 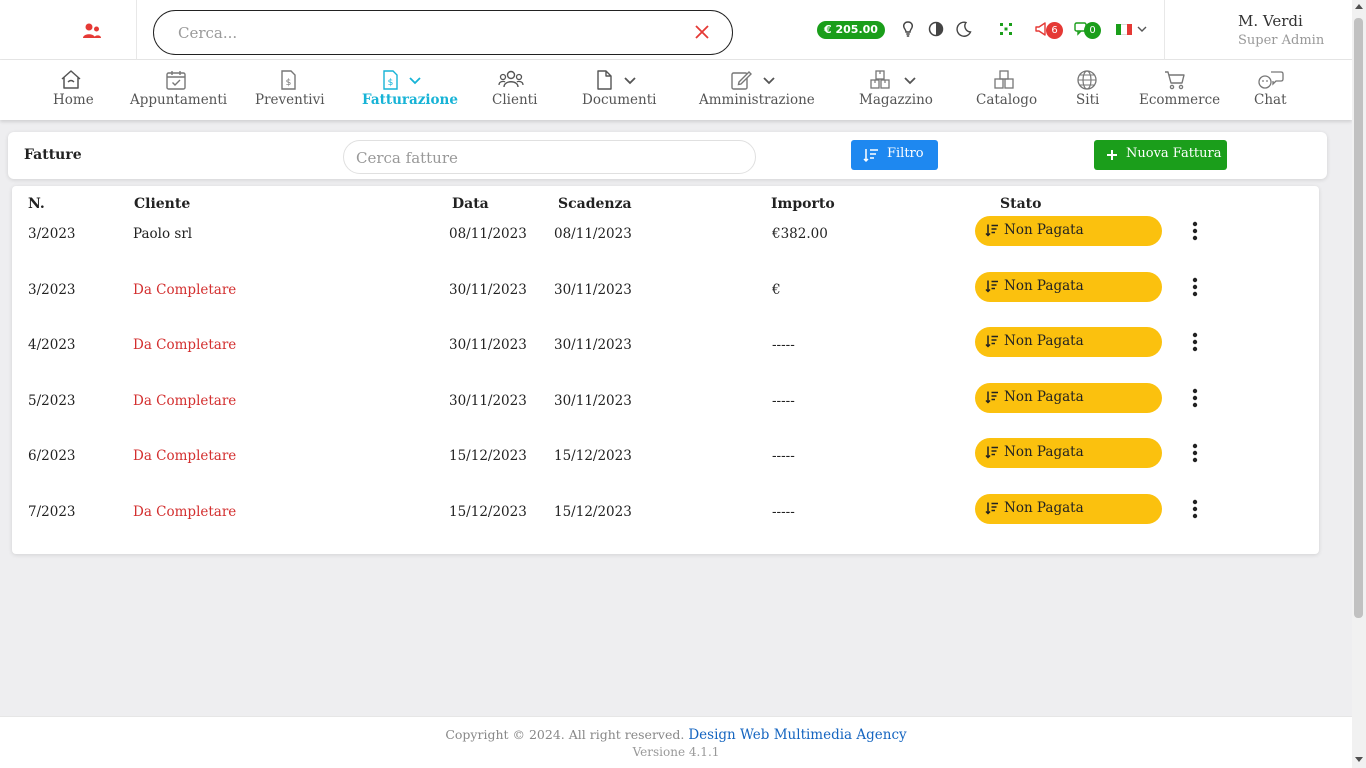 I want to click on nav-item-home: Home, so click(x=73, y=90).